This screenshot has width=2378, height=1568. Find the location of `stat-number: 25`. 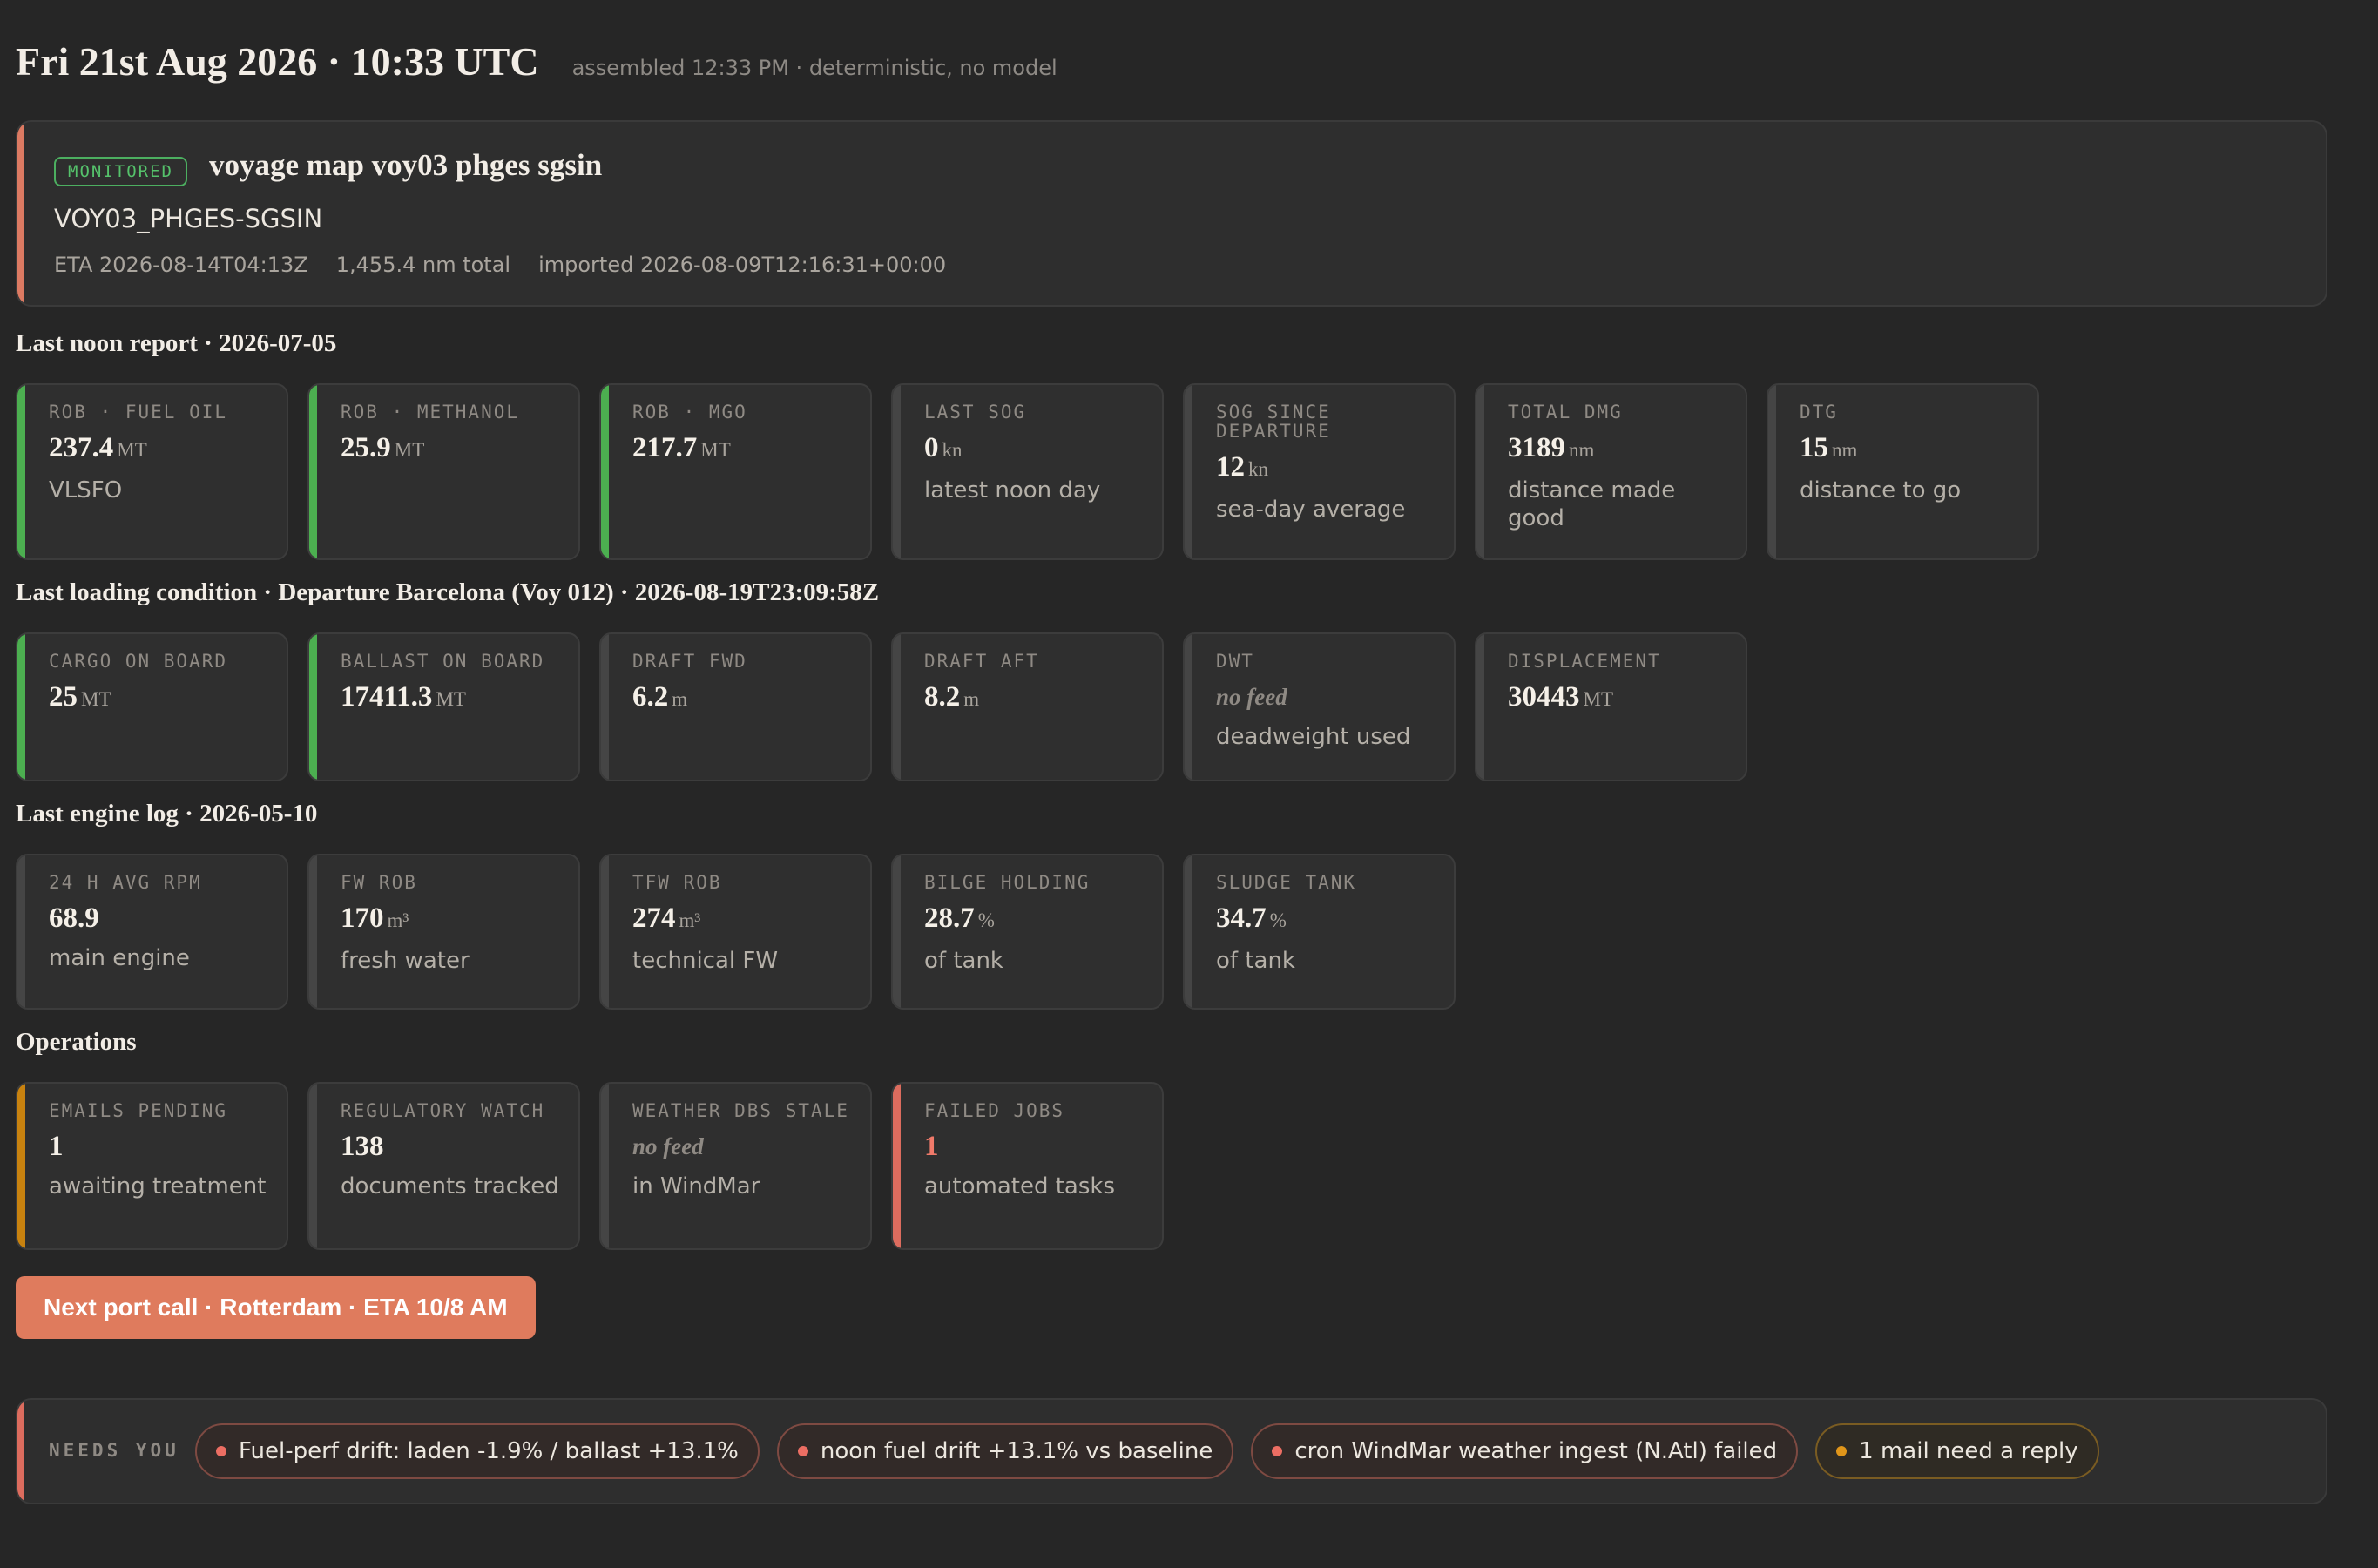

stat-number: 25 is located at coordinates (64, 697).